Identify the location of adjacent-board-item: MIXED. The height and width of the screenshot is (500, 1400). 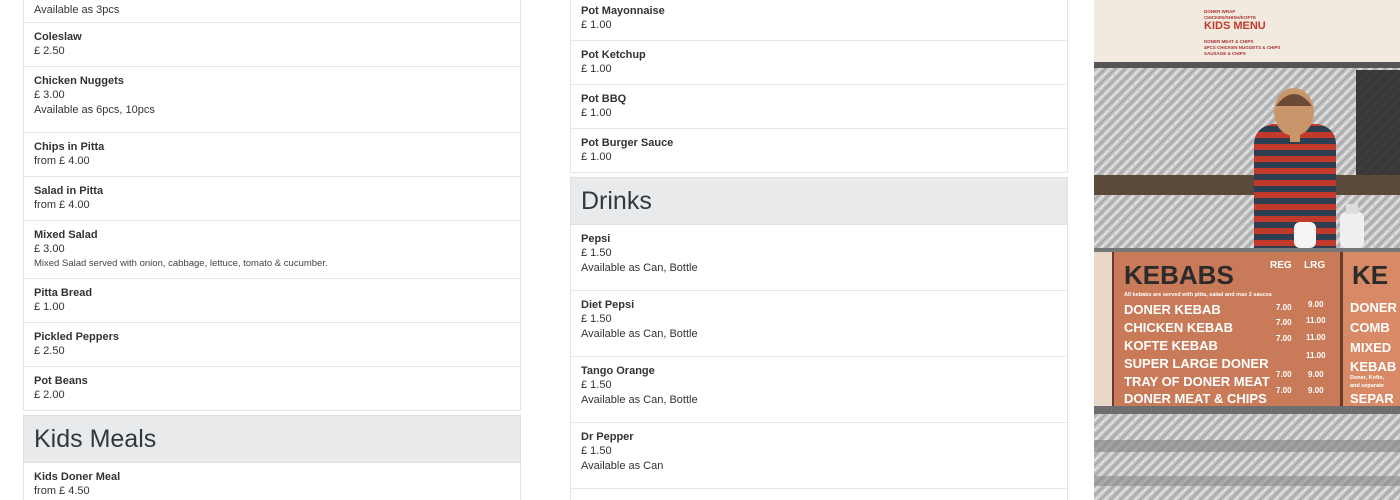
(1370, 347).